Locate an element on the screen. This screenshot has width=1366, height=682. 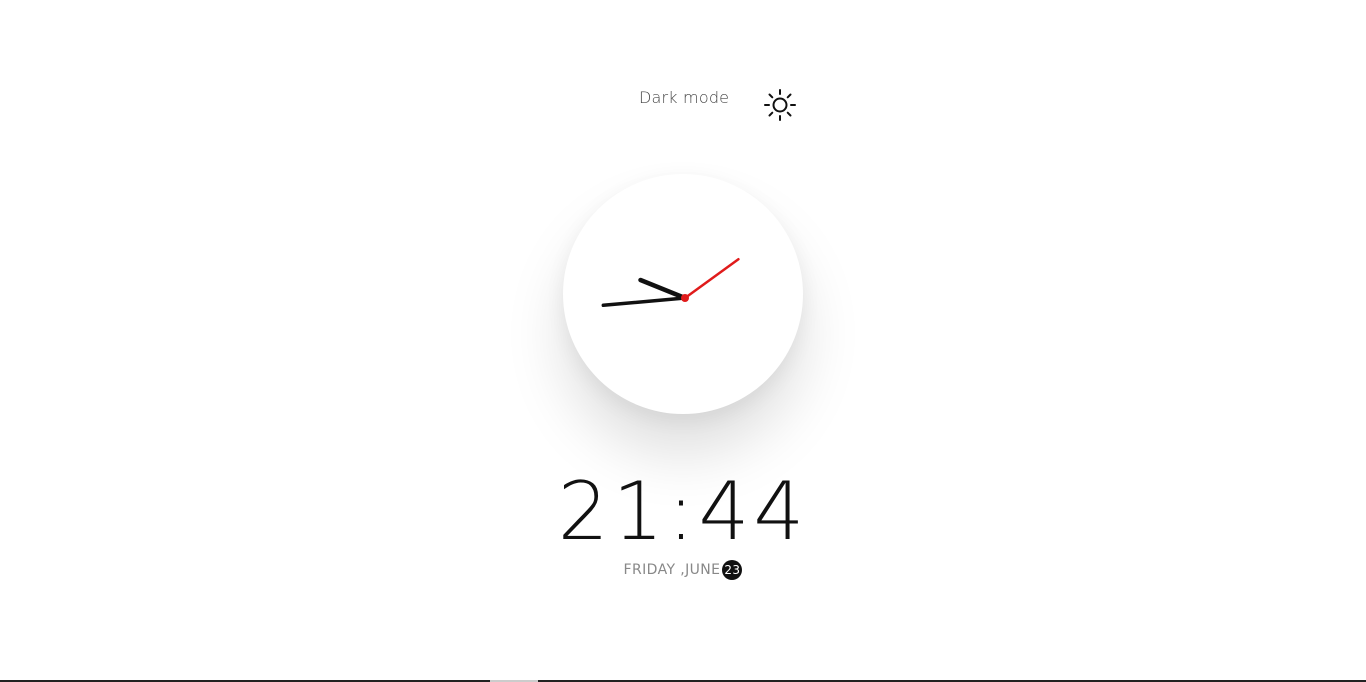
day-badge: 23 is located at coordinates (732, 570).